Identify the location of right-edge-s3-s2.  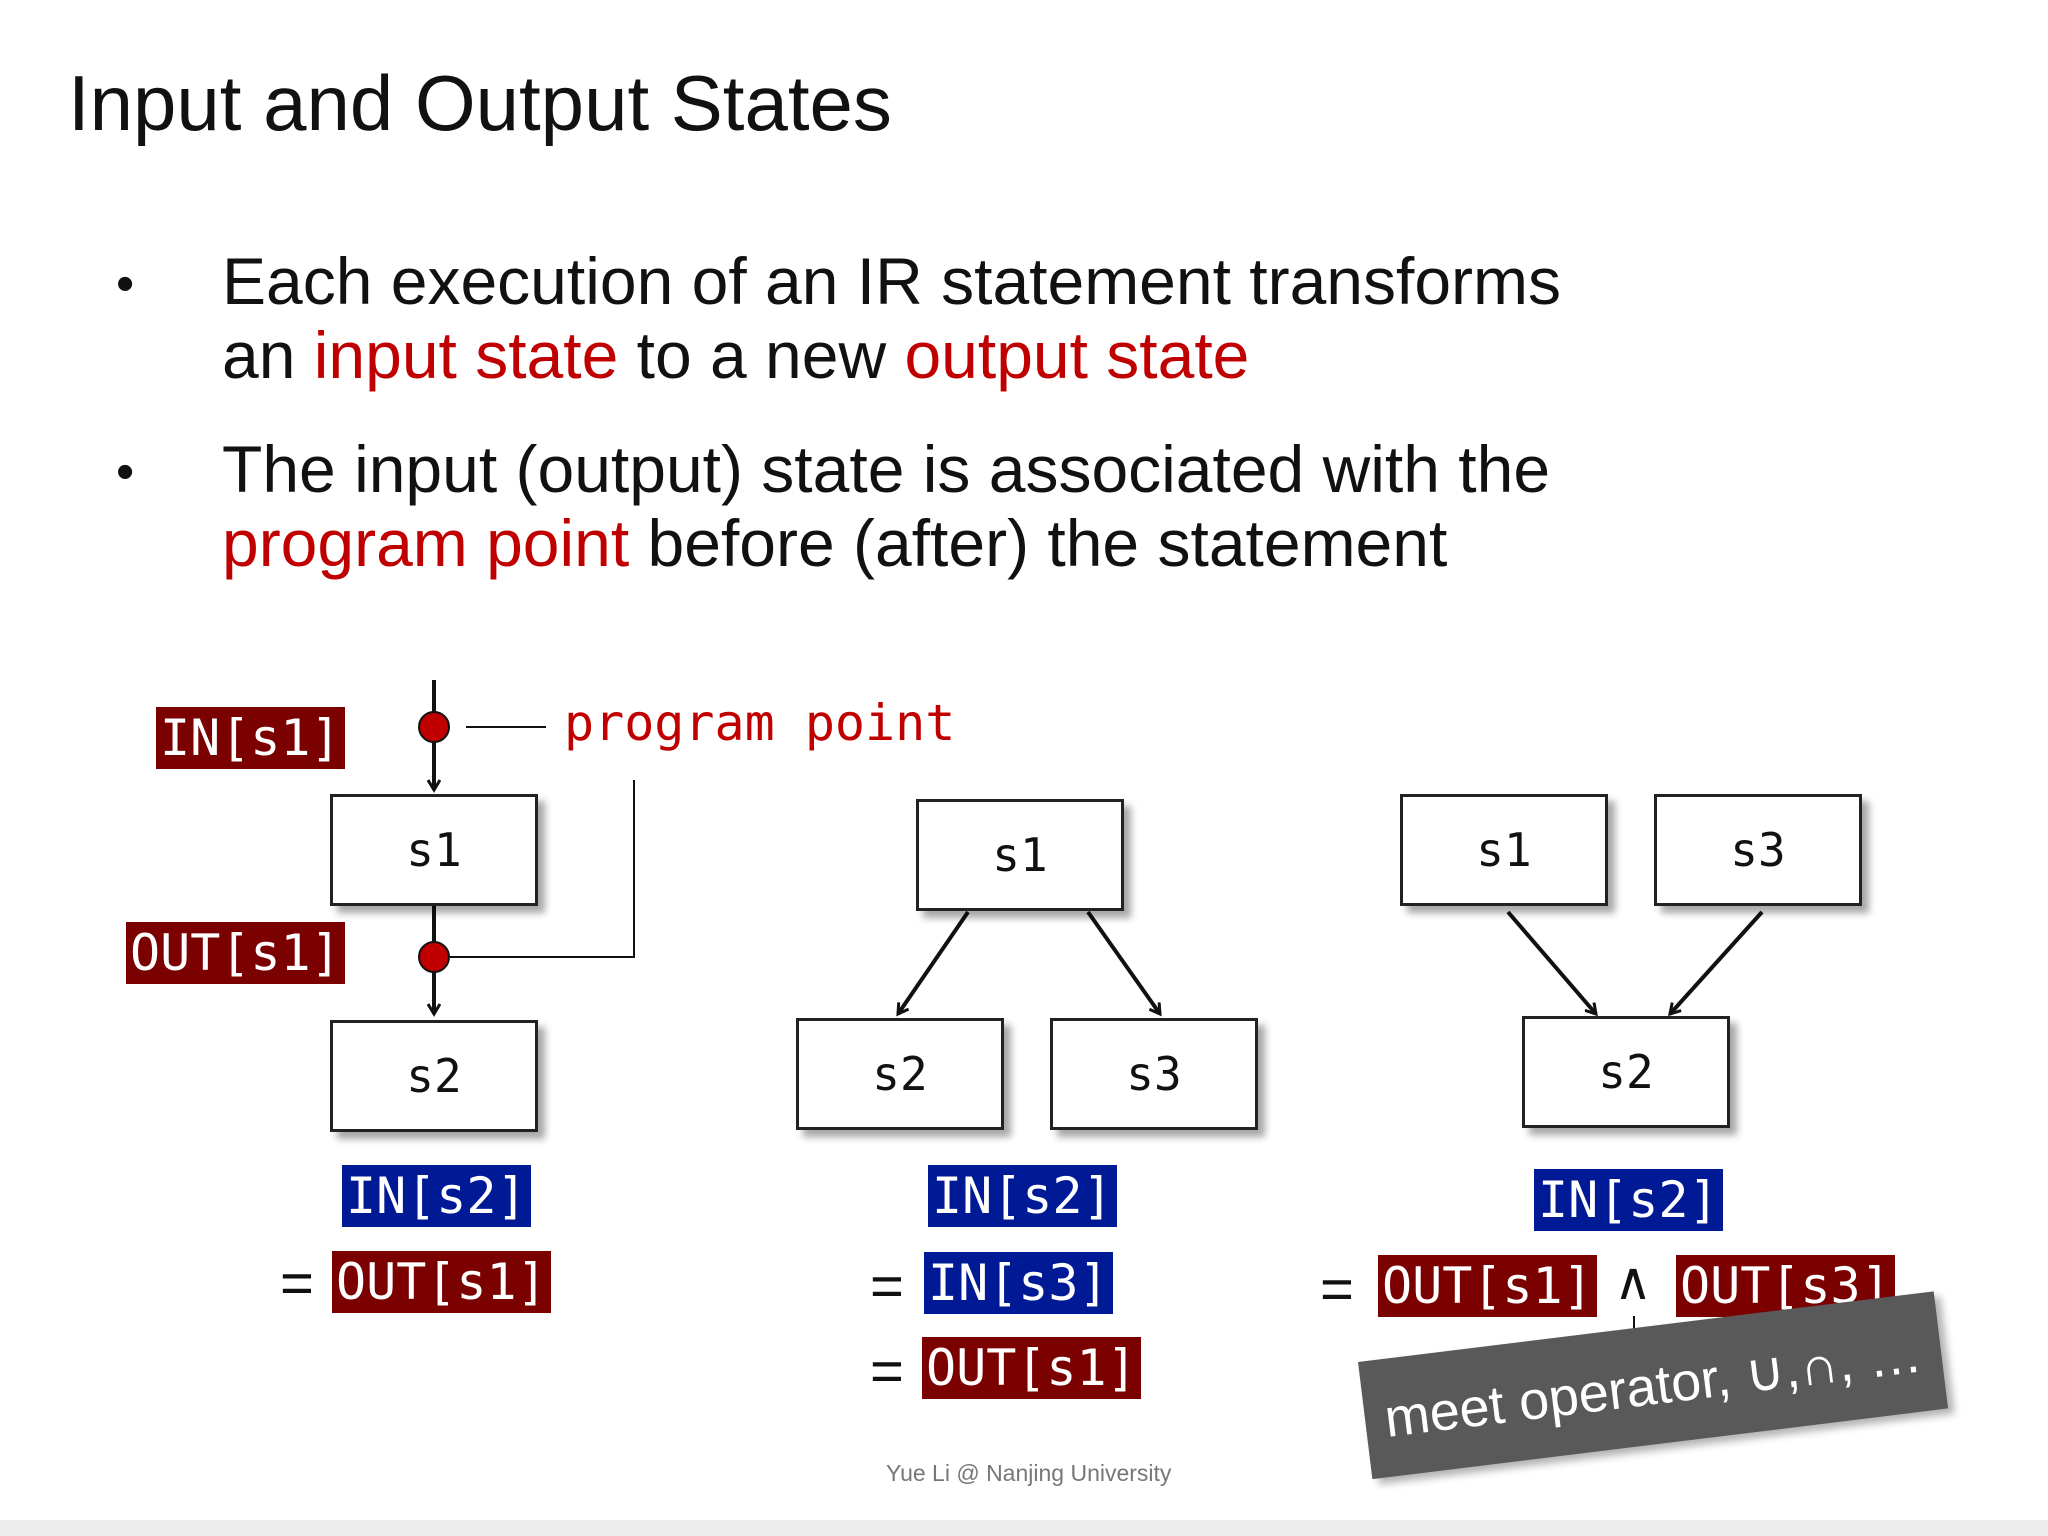
(1717, 962).